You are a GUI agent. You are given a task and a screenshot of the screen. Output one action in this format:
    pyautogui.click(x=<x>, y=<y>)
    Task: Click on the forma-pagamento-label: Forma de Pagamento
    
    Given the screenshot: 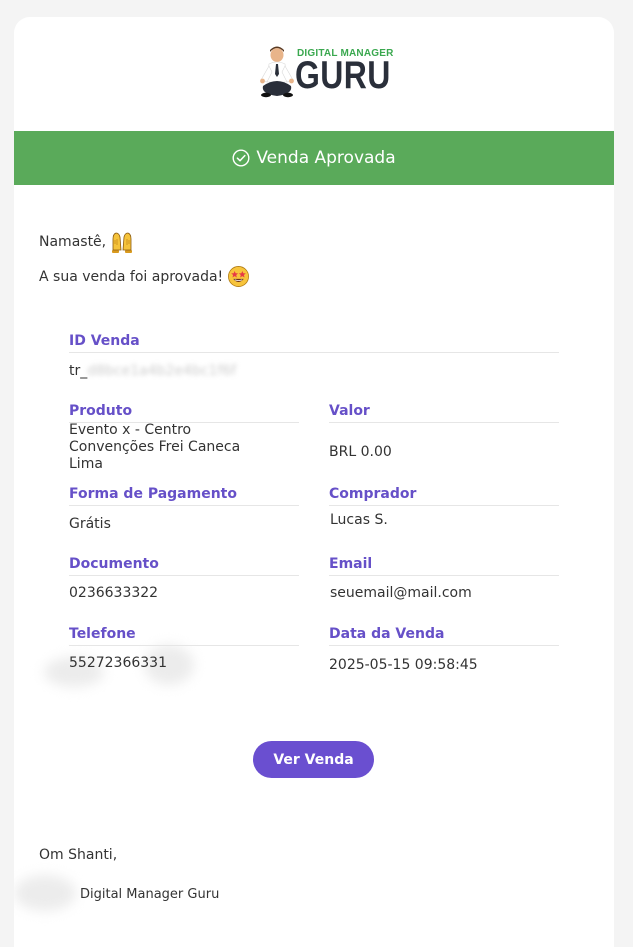 What is the action you would take?
    pyautogui.click(x=153, y=494)
    